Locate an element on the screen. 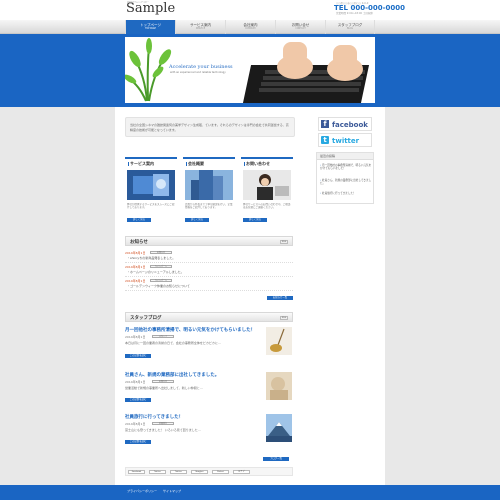 This screenshot has height=500, width=500. footer-privacy-link: プライバシーポリシー is located at coordinates (142, 491).